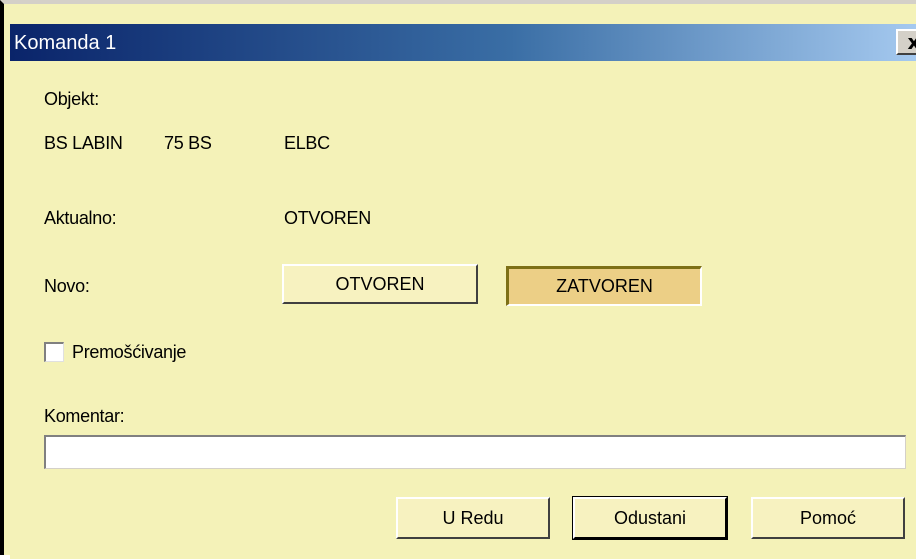  I want to click on option-closed-button: ZATVOREN, so click(604, 286).